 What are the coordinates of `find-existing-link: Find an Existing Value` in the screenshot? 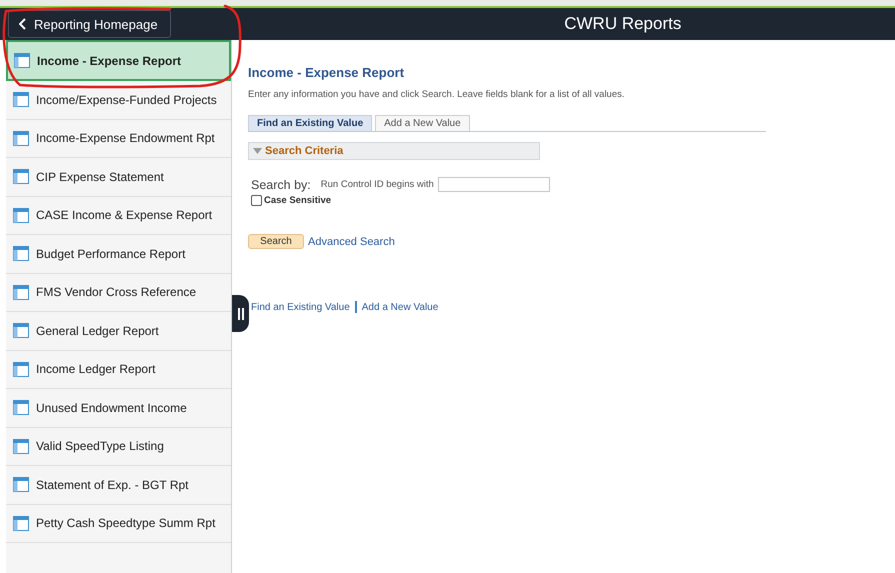 It's located at (300, 307).